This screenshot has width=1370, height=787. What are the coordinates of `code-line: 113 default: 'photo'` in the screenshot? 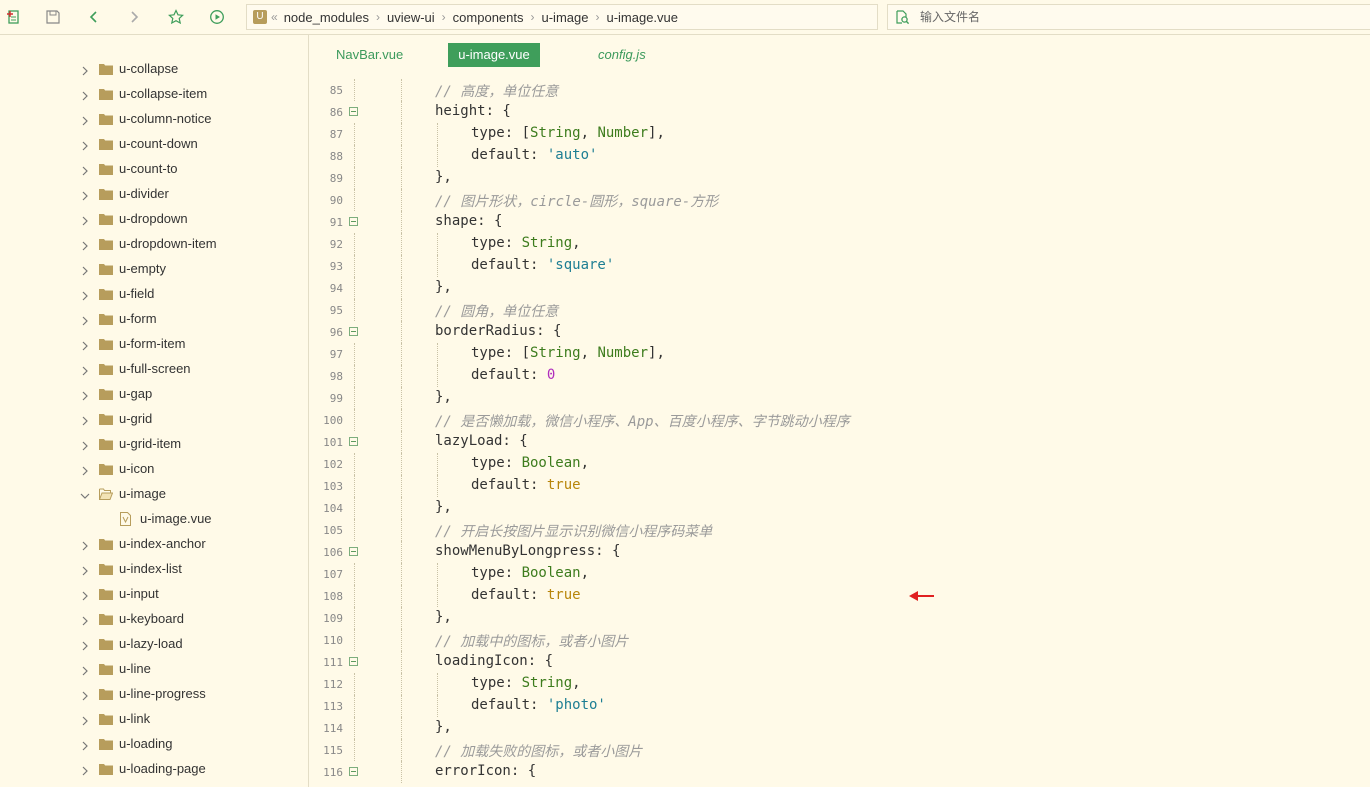 It's located at (839, 706).